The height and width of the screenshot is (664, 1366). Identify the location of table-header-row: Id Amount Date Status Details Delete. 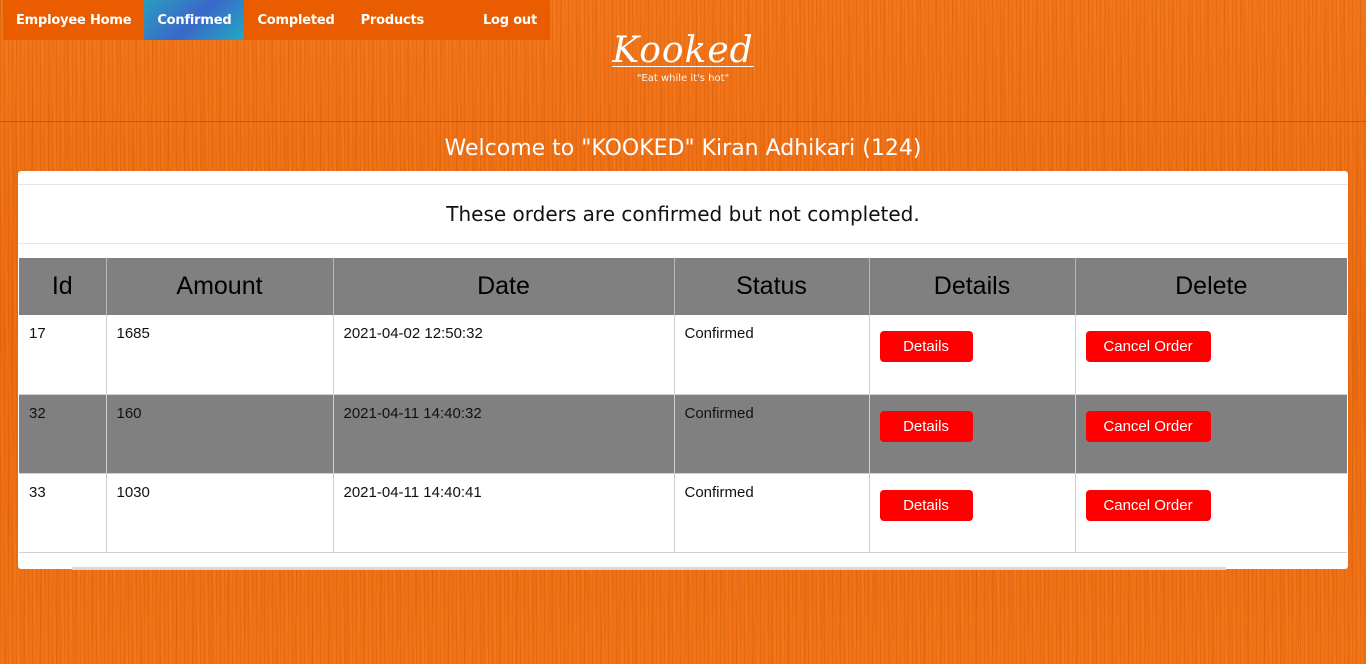
(683, 286).